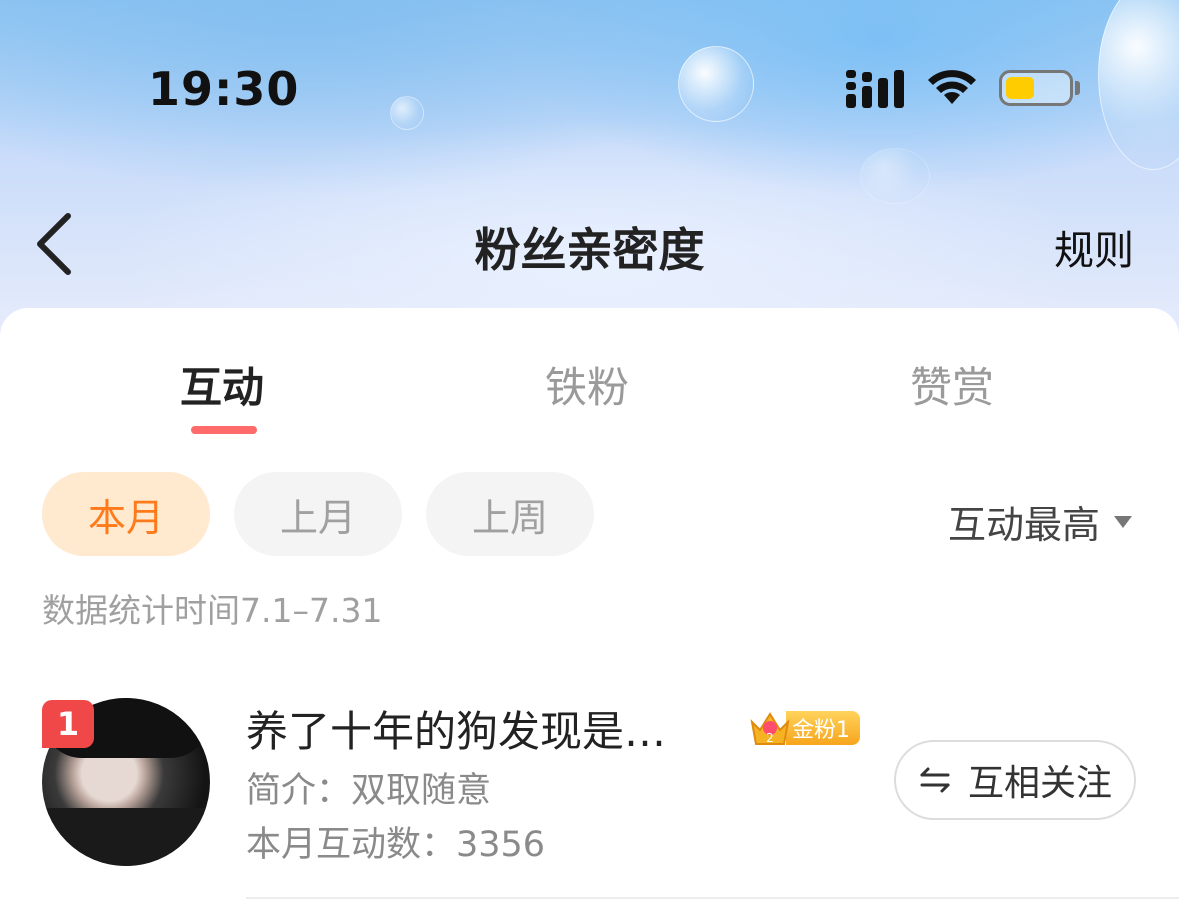  Describe the element at coordinates (1020, 88) in the screenshot. I see `battery-level` at that location.